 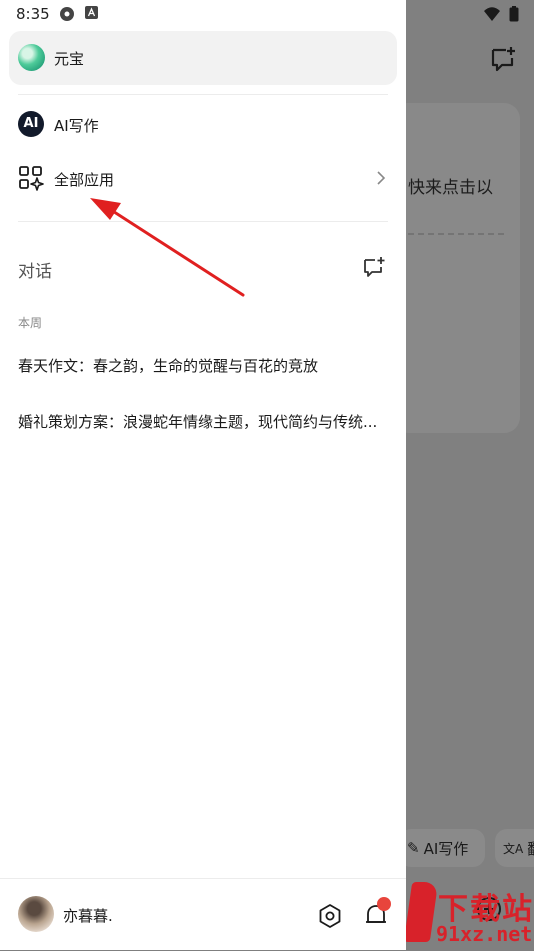 I want to click on background-card, so click(x=456, y=268).